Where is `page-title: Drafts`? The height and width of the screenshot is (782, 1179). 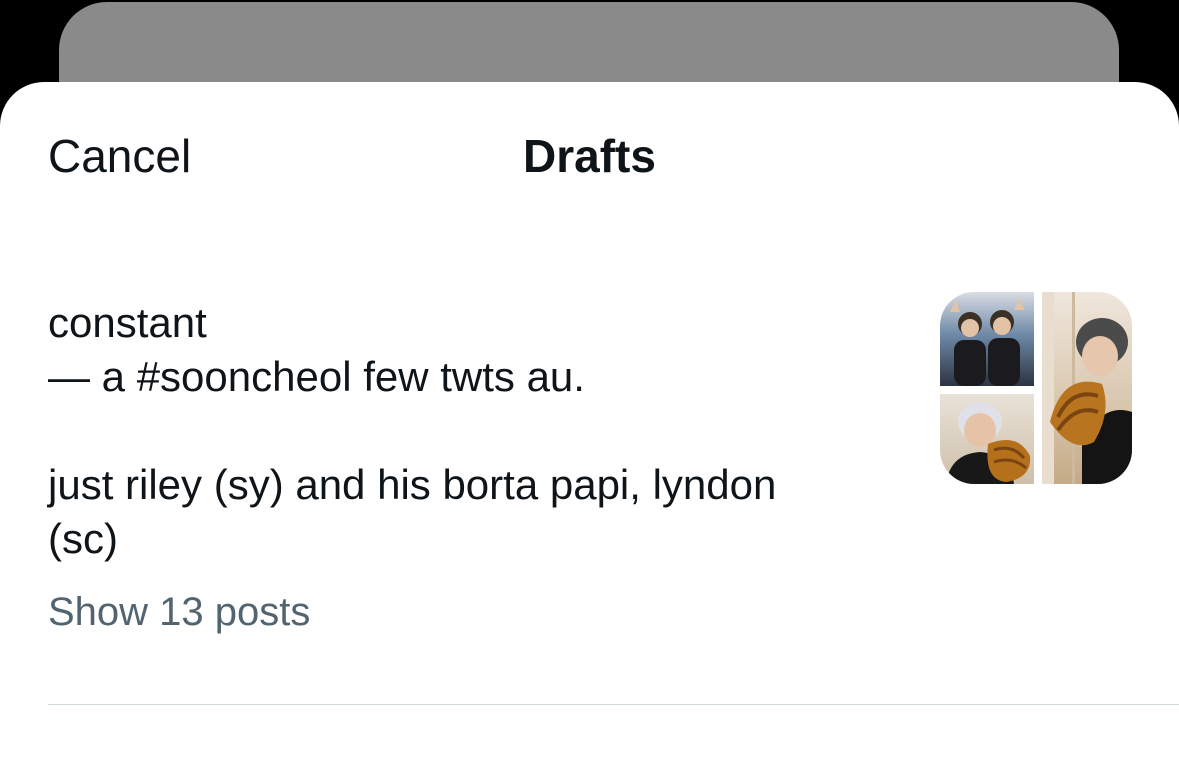 page-title: Drafts is located at coordinates (589, 156).